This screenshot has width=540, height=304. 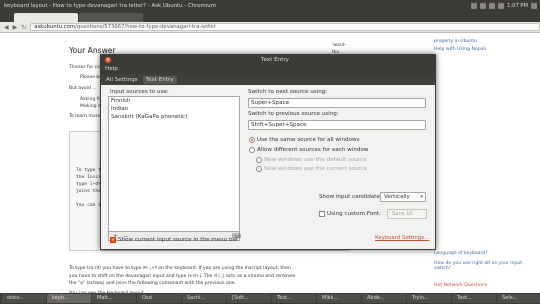 What do you see at coordinates (159, 79) in the screenshot?
I see `crumb-text-entry: Text Entry` at bounding box center [159, 79].